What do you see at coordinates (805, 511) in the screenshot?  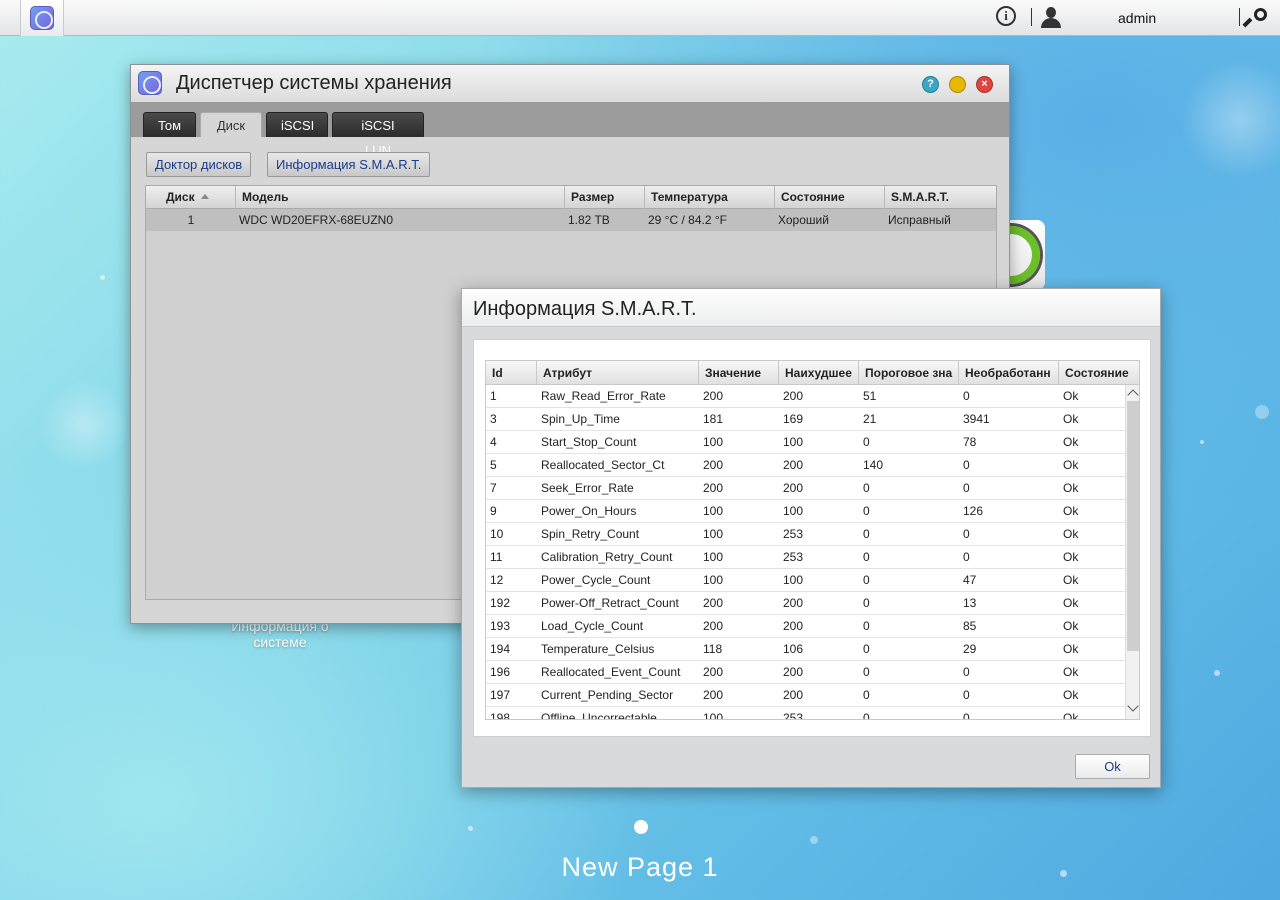 I see `table-row: 9 Power_On_Hours 100 100 0 126 Ok` at bounding box center [805, 511].